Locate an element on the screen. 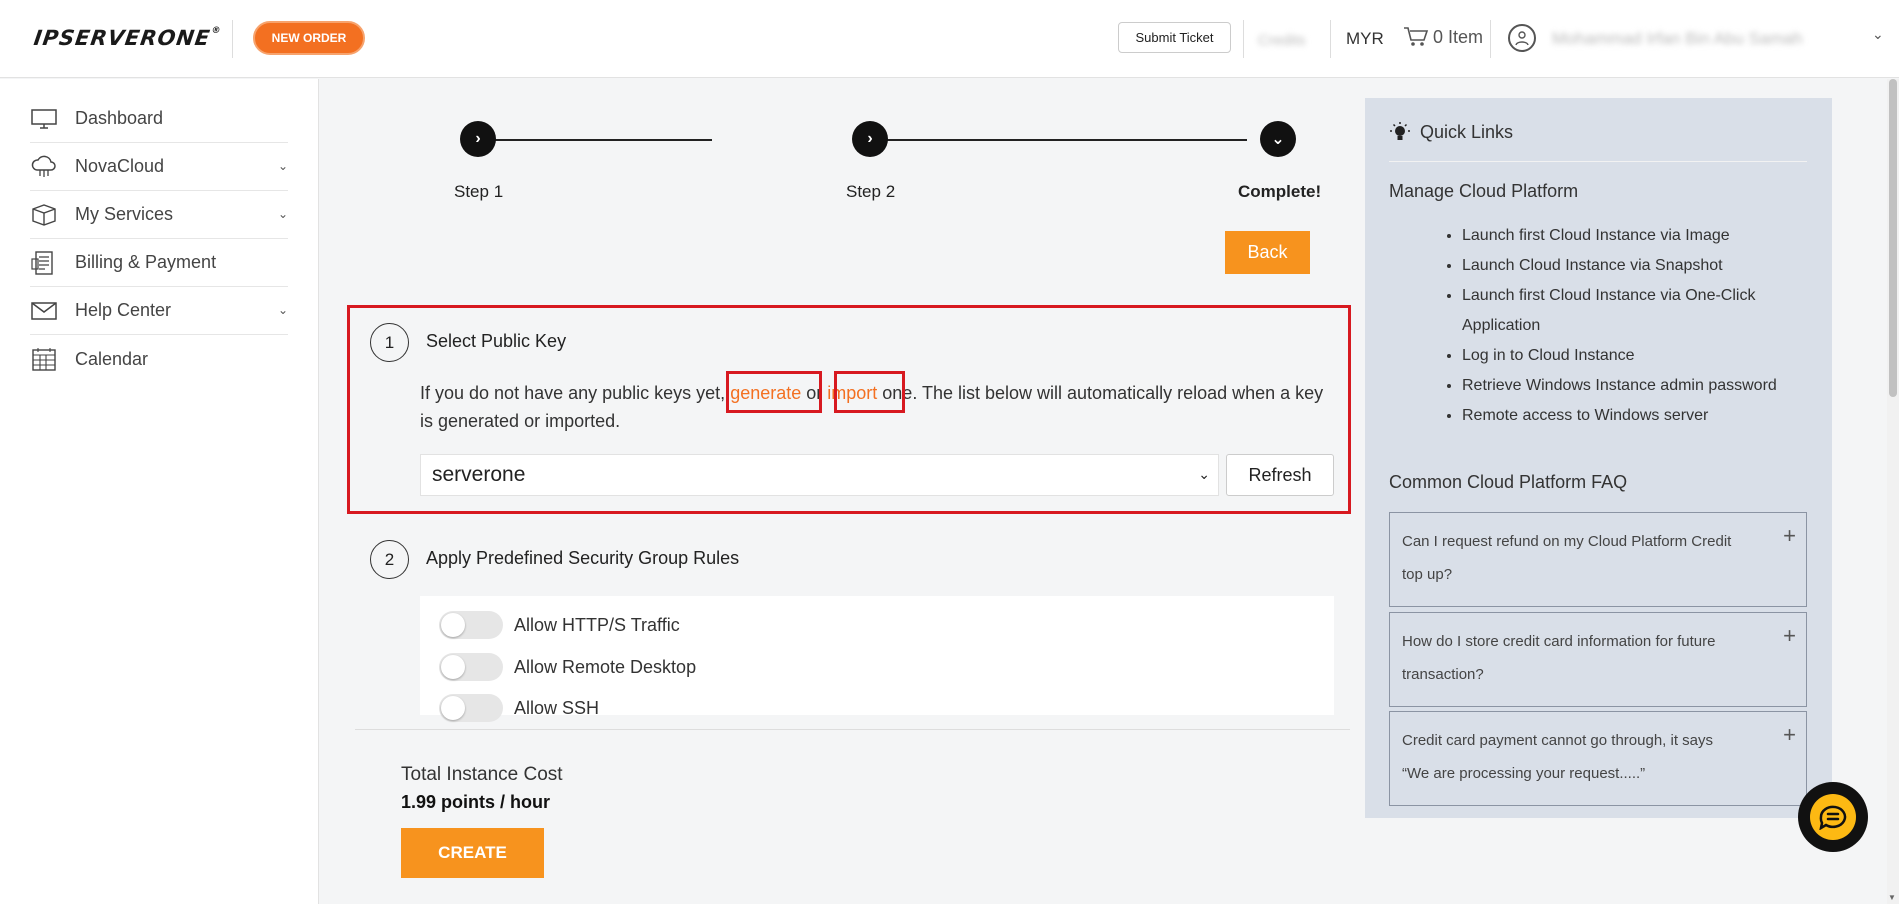 The image size is (1899, 904). user-avatar-icon is located at coordinates (1522, 38).